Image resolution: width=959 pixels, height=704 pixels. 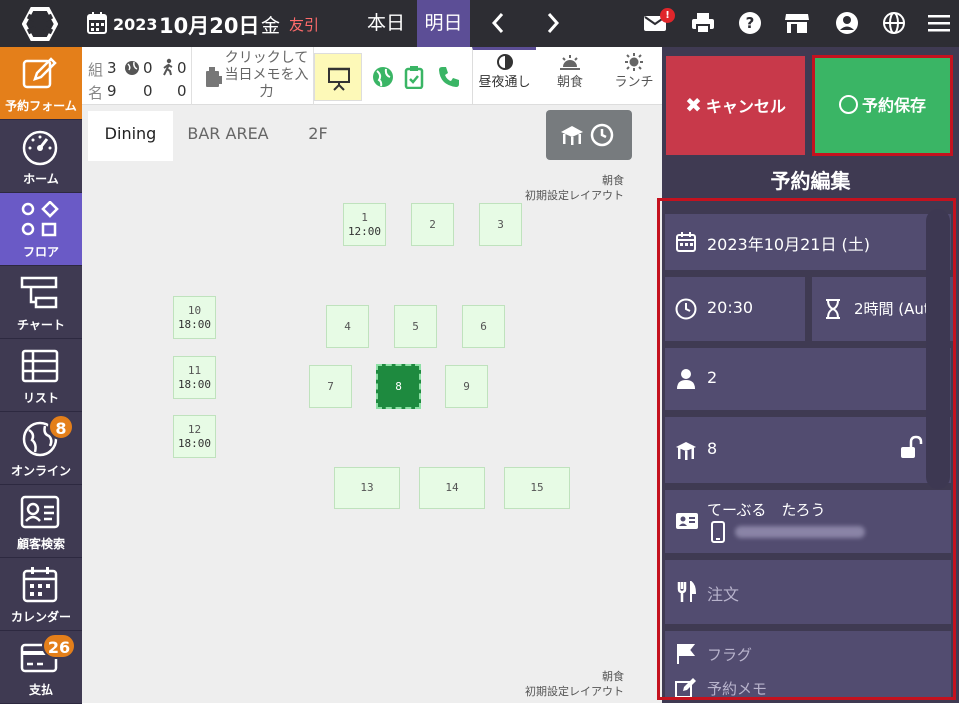 I want to click on table-5: 5, so click(x=415, y=326).